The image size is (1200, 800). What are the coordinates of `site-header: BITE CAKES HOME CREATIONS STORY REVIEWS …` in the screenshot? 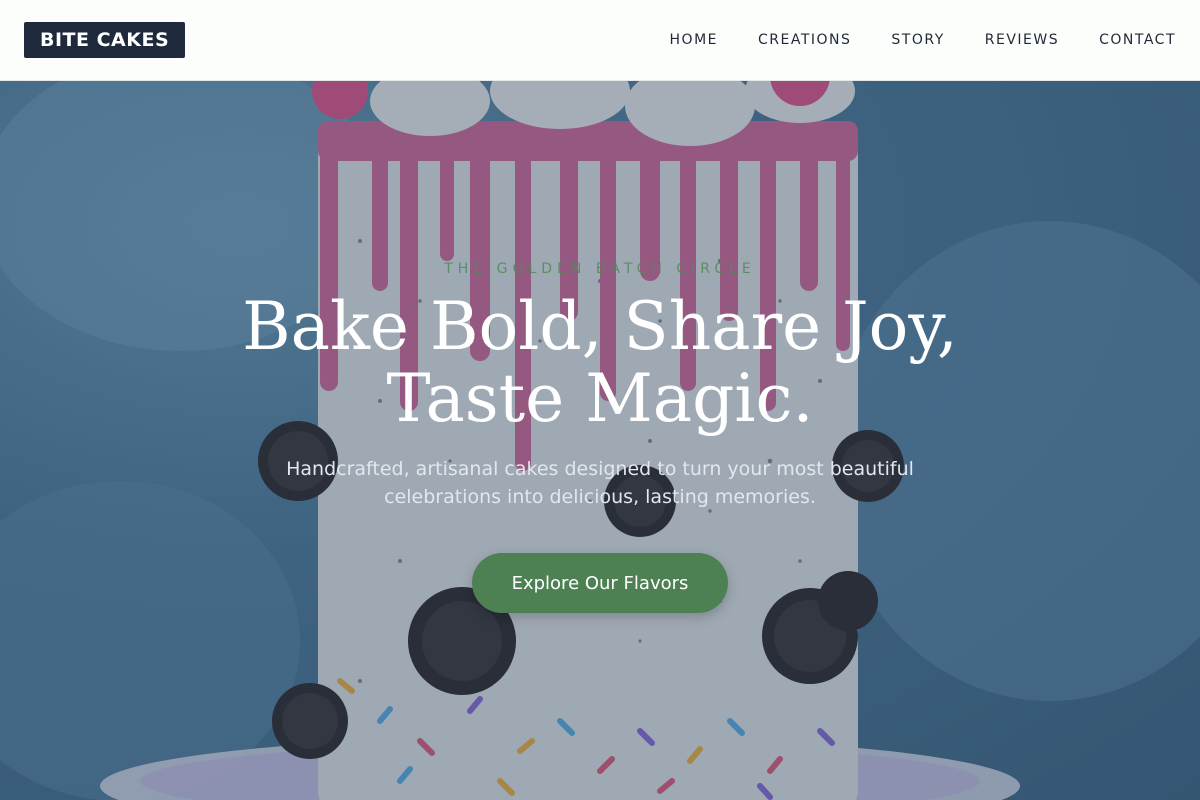 It's located at (600, 40).